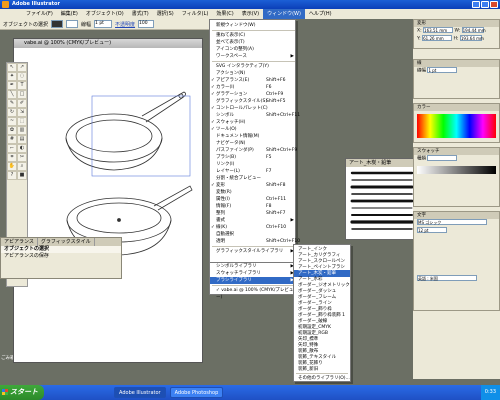  I want to click on pen-tool-icon: ✒, so click(12, 85).